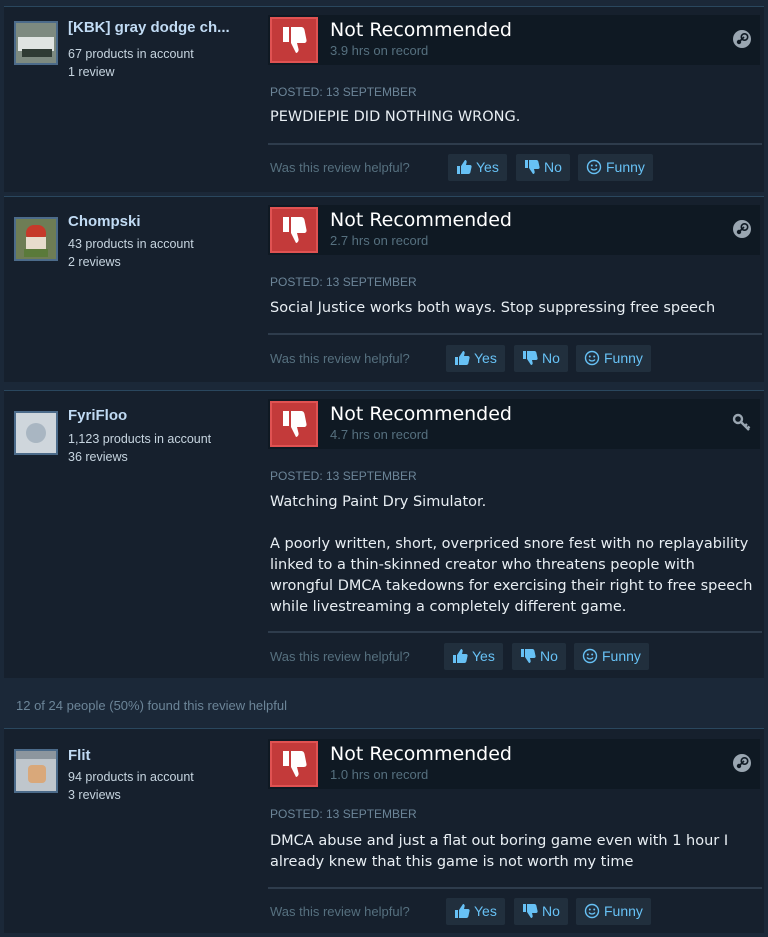 This screenshot has height=937, width=768. Describe the element at coordinates (131, 54) in the screenshot. I see `products-count: 67 products in account` at that location.